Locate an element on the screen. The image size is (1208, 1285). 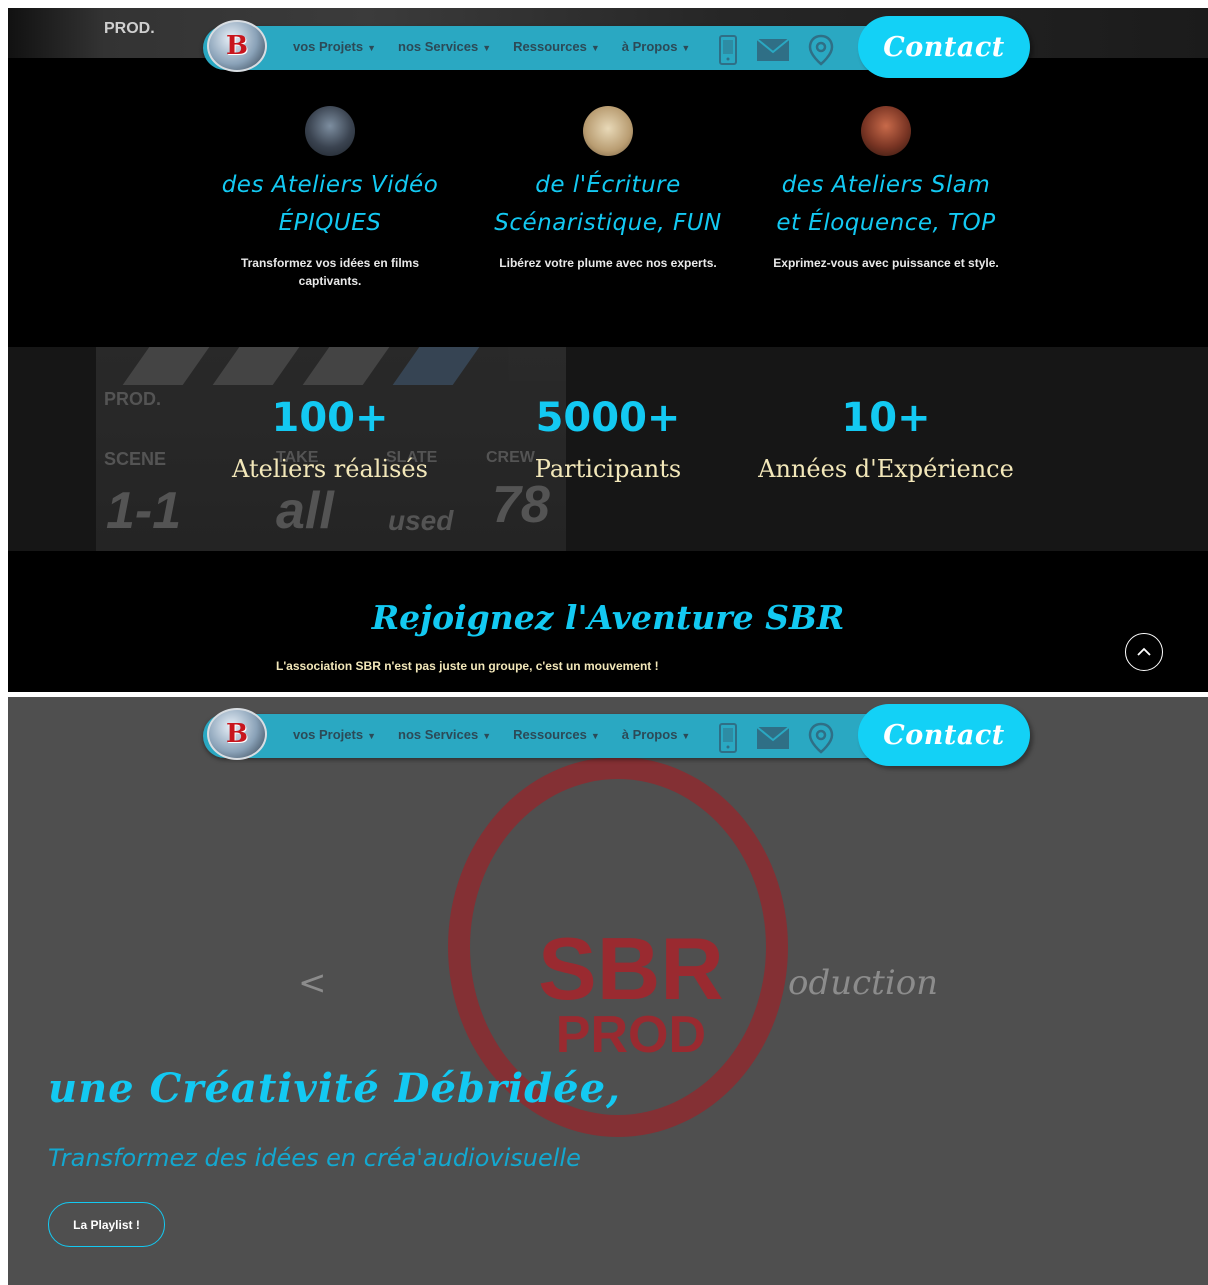
playlist-button: La Playlist ! is located at coordinates (106, 1224).